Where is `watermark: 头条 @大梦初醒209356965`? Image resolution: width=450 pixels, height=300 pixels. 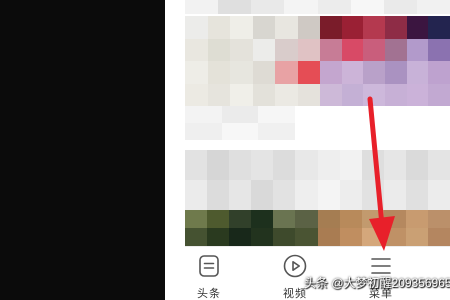 watermark: 头条 @大梦初醒209356965 is located at coordinates (377, 283).